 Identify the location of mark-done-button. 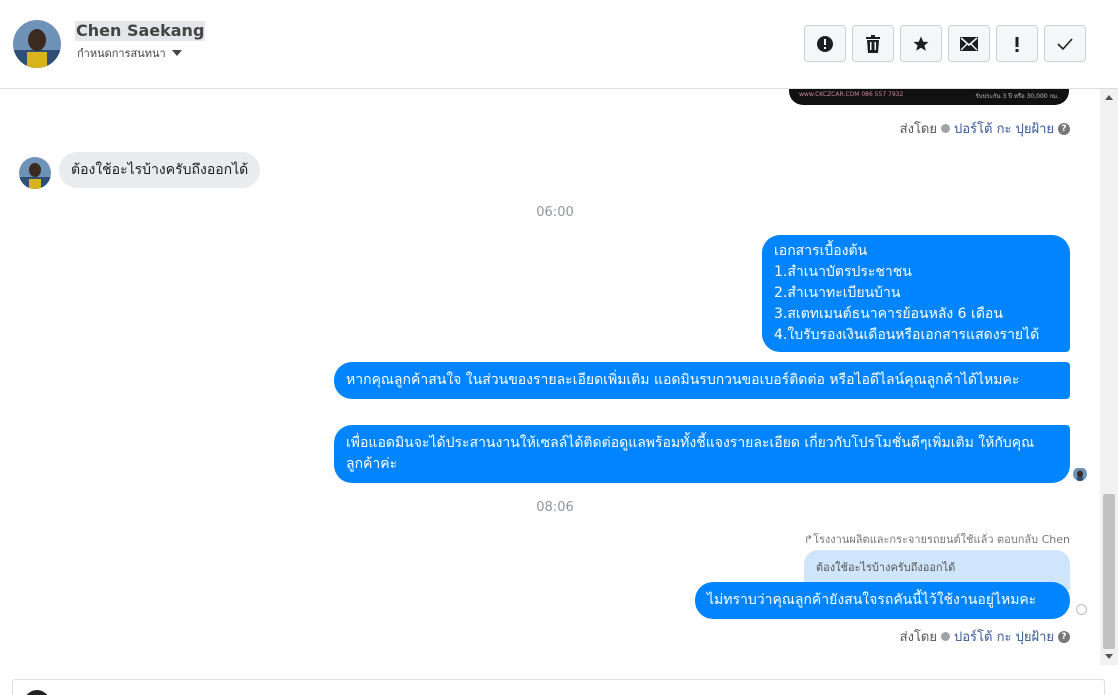
(1065, 43).